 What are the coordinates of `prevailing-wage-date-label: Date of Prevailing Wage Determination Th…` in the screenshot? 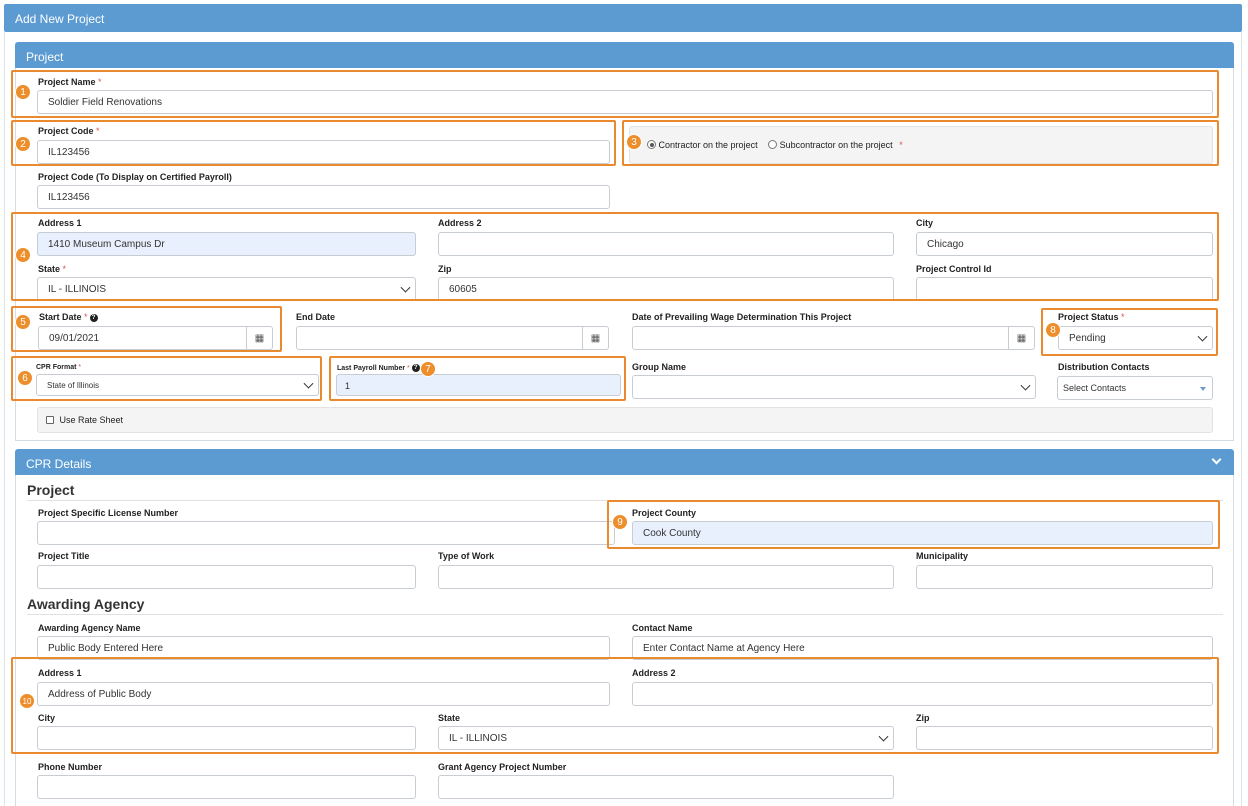 It's located at (742, 317).